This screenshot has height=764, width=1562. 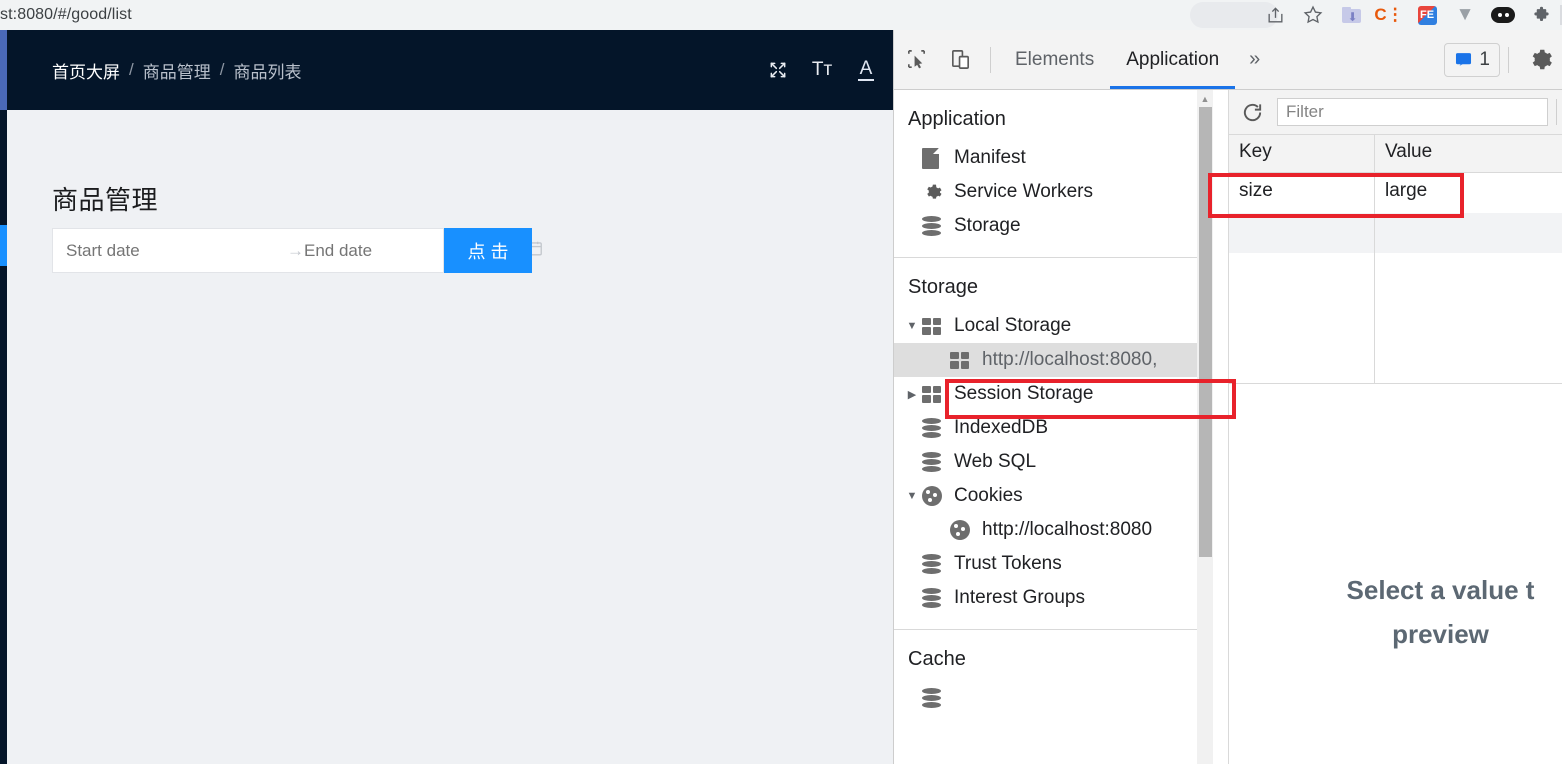 I want to click on fe-extension-icon: FE, so click(x=1427, y=15).